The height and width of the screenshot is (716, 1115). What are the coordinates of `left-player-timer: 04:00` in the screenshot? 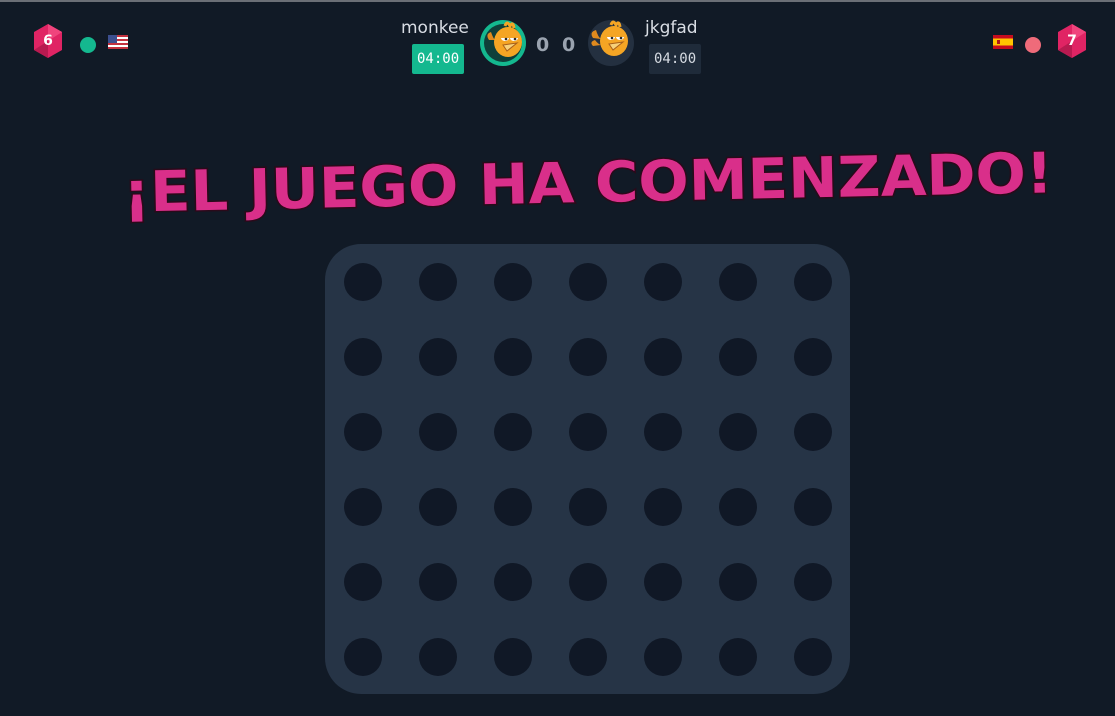 It's located at (438, 59).